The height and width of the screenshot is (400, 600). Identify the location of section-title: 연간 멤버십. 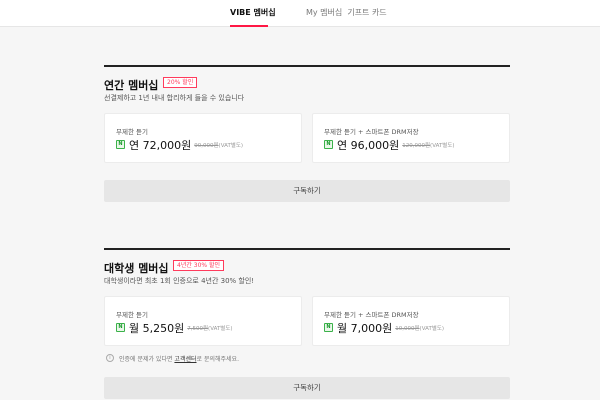
(131, 85).